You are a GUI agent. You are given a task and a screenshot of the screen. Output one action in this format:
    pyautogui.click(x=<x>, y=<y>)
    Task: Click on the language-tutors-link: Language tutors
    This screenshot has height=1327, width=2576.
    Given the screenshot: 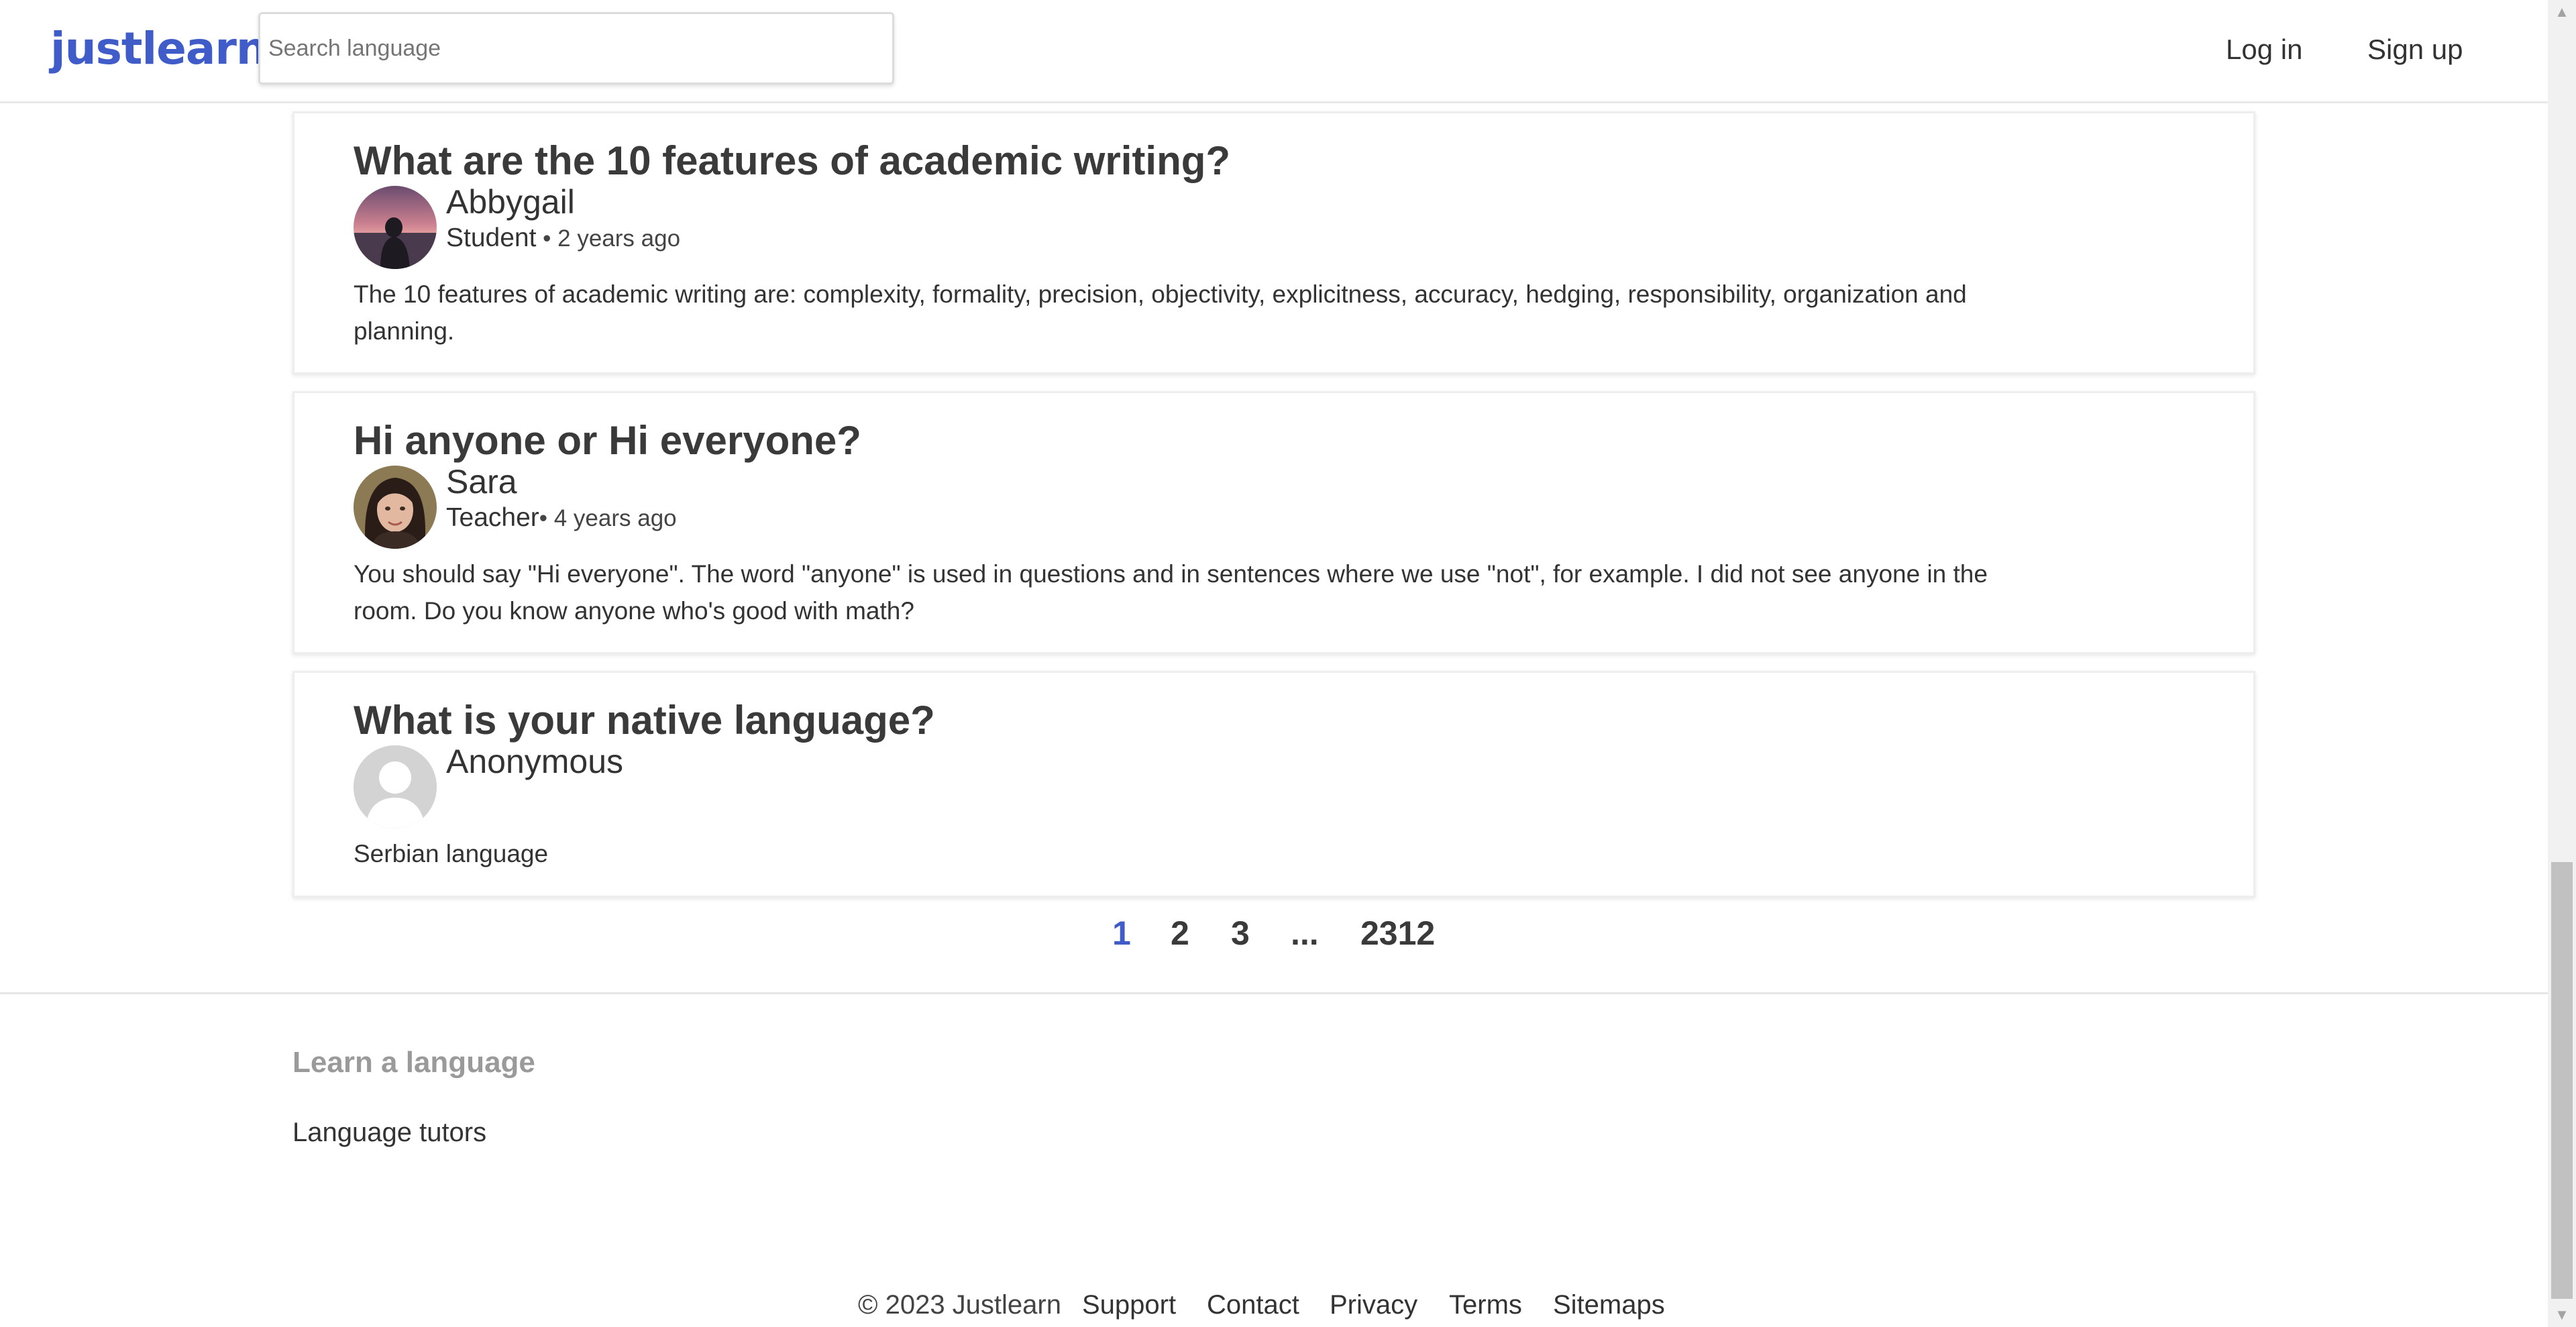 What is the action you would take?
    pyautogui.click(x=389, y=1132)
    